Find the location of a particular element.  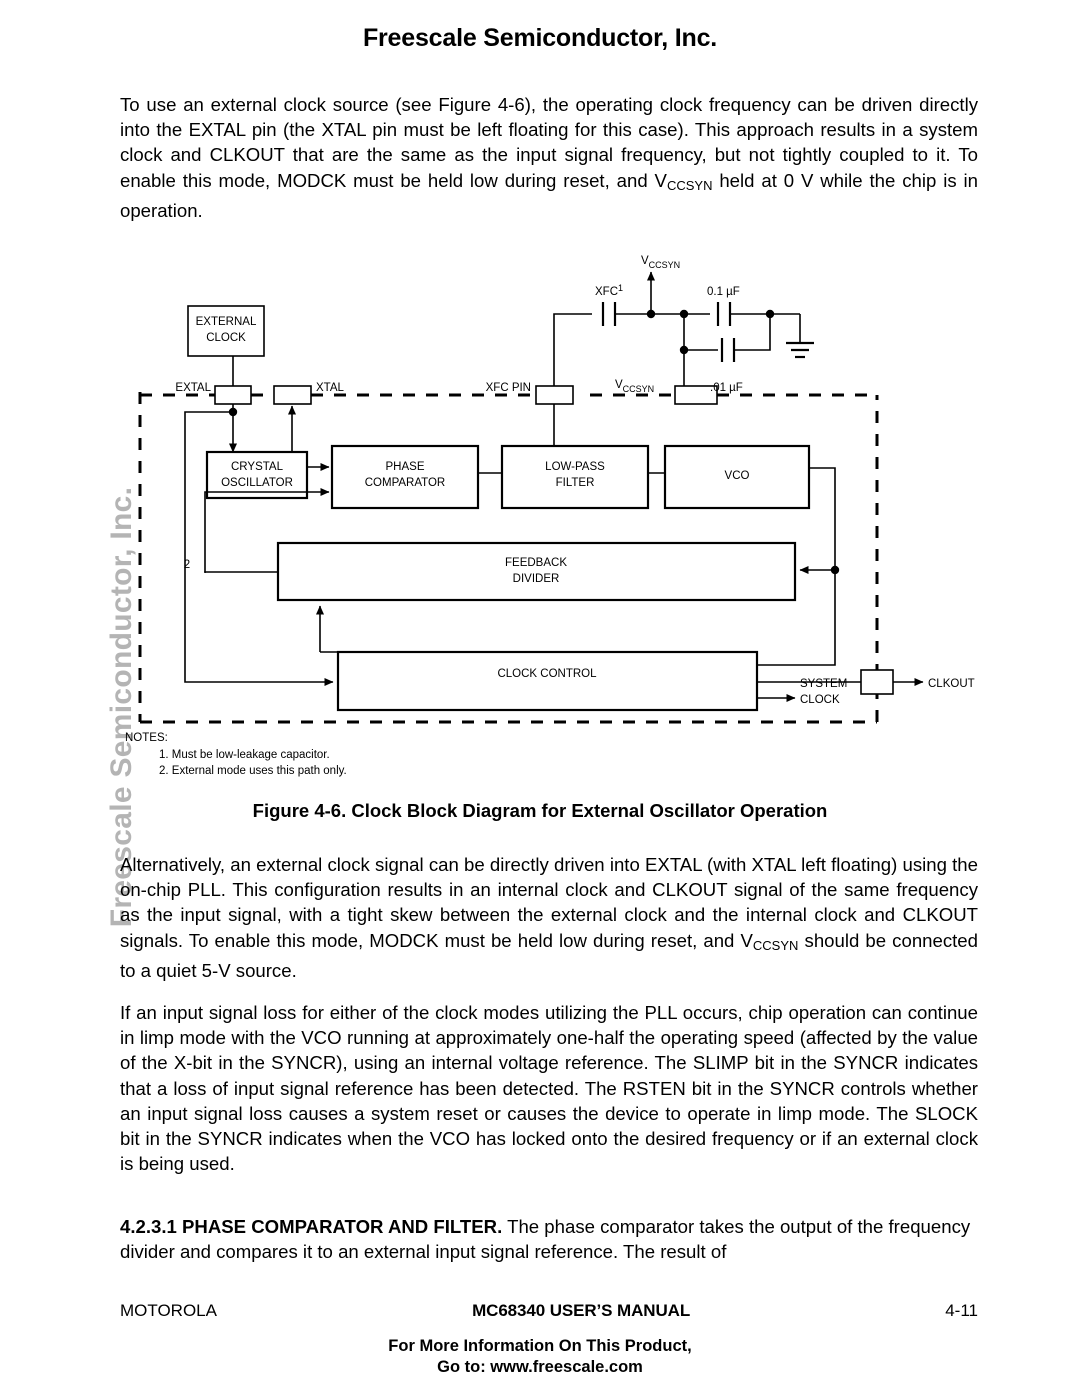

wire-xfcpin-up is located at coordinates (572, 349).